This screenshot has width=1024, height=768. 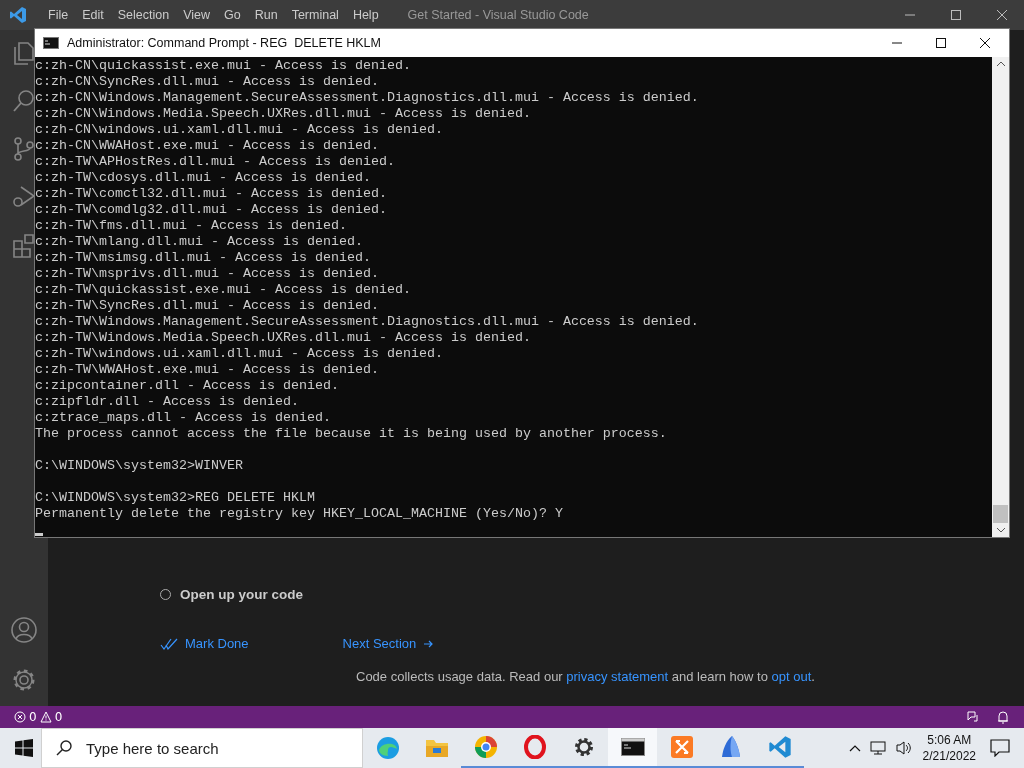 I want to click on search-field: Type here to search, so click(x=206, y=748).